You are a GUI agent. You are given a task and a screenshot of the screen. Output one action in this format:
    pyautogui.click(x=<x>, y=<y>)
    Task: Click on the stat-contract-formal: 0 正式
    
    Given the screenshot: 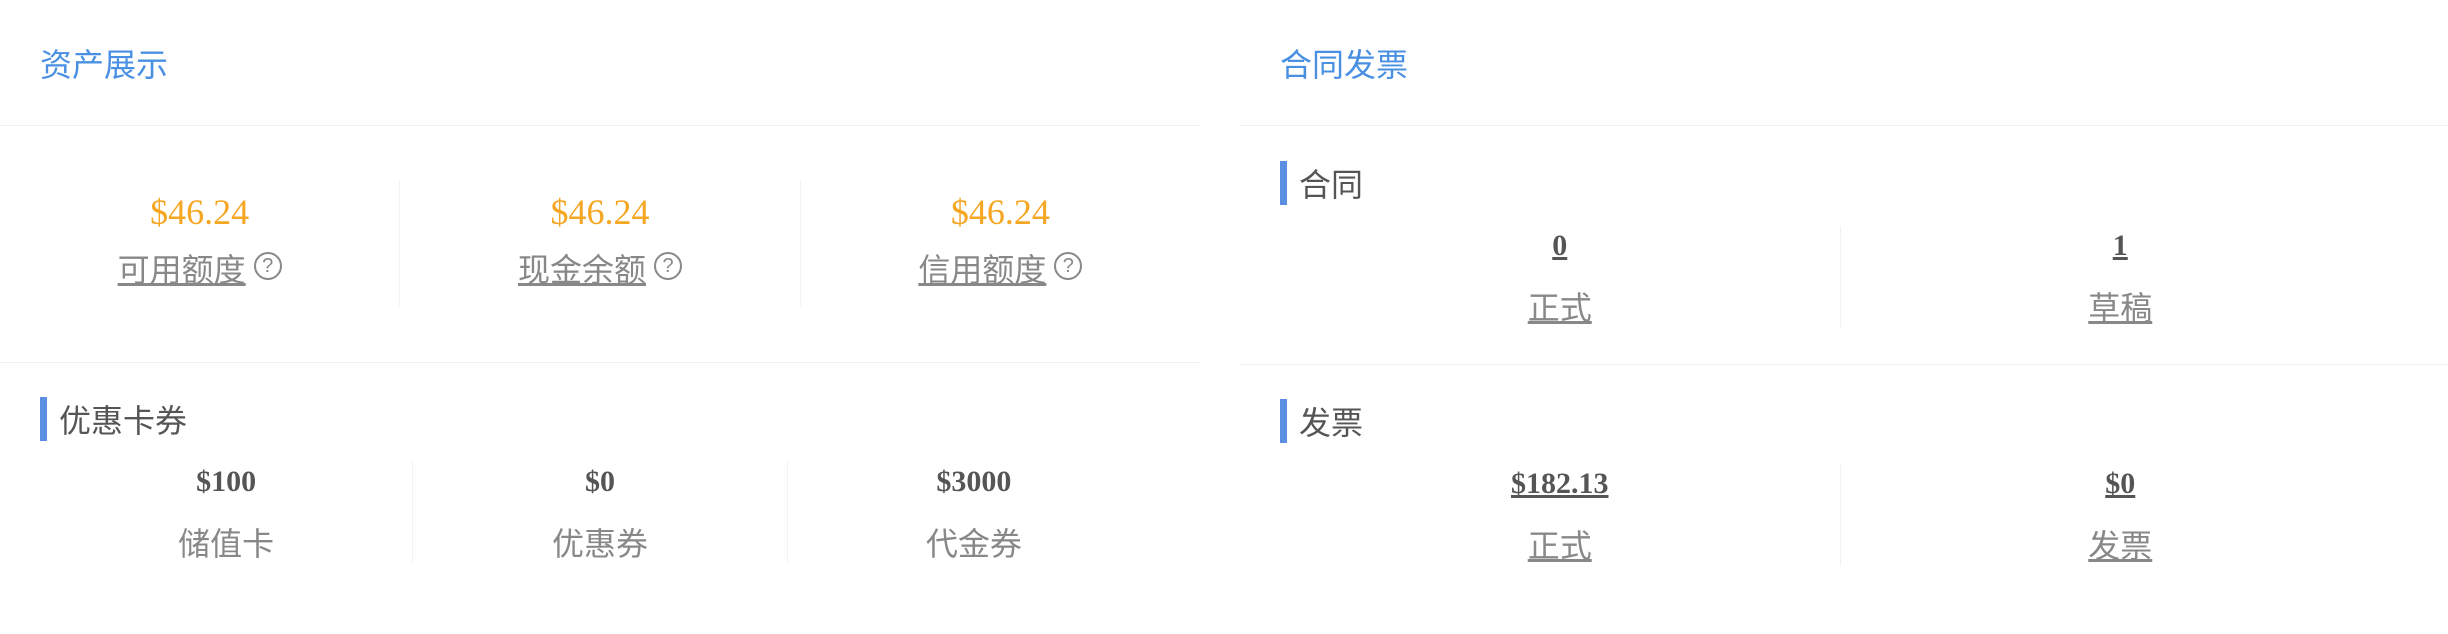 What is the action you would take?
    pyautogui.click(x=1560, y=277)
    